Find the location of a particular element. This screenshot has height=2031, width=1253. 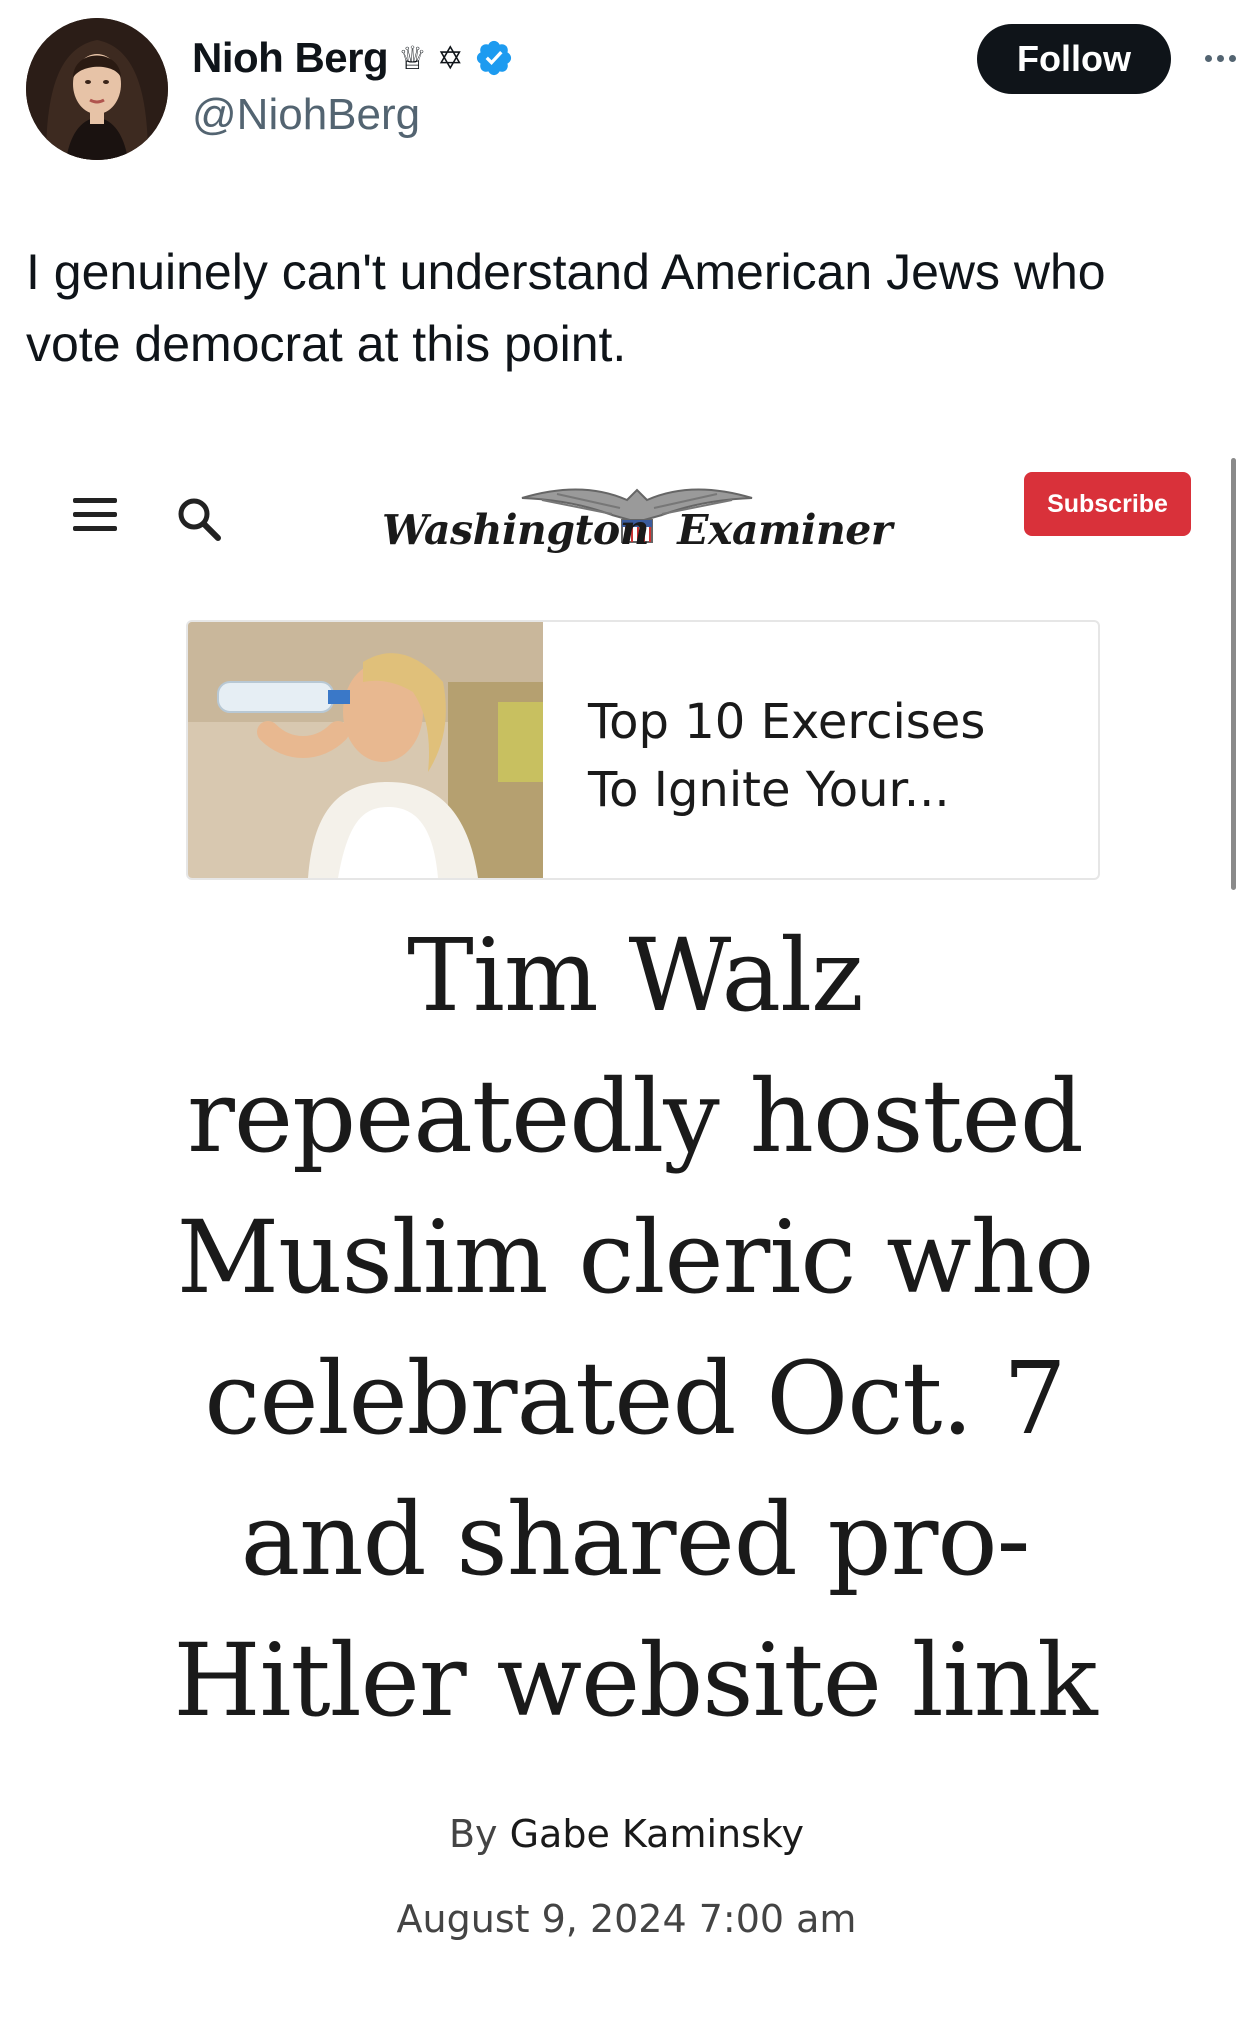

masthead-left: Washington is located at coordinates (516, 530).